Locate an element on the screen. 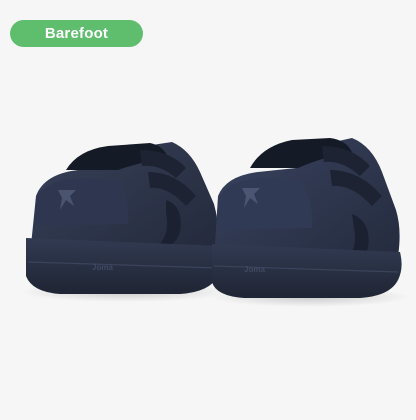  barefoot-badge: Barefoot is located at coordinates (76, 33).